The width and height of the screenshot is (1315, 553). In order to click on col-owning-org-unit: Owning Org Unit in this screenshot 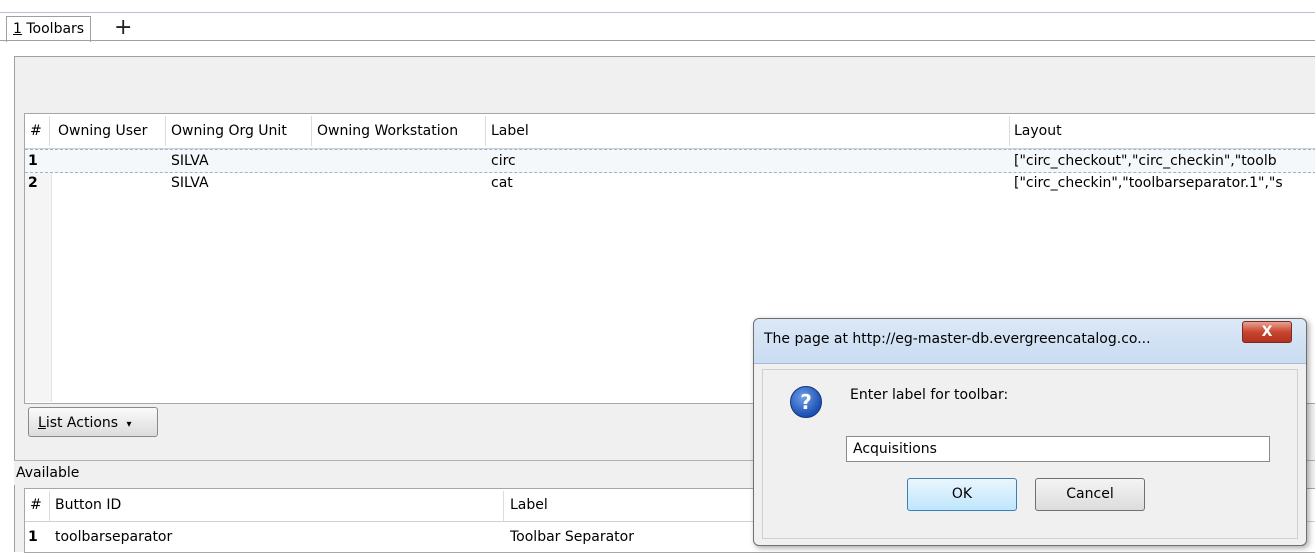, I will do `click(229, 131)`.